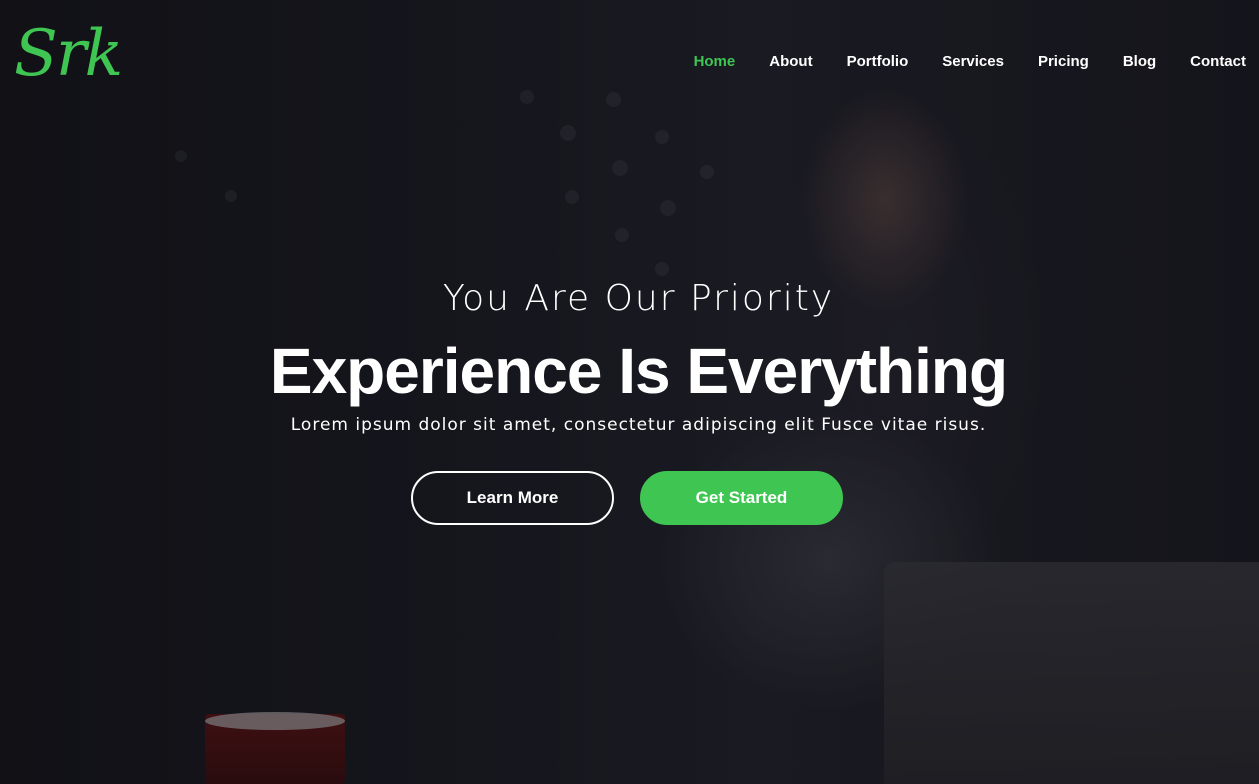 The height and width of the screenshot is (784, 1259). Describe the element at coordinates (638, 371) in the screenshot. I see `hero-headline: Experience Is Everything` at that location.